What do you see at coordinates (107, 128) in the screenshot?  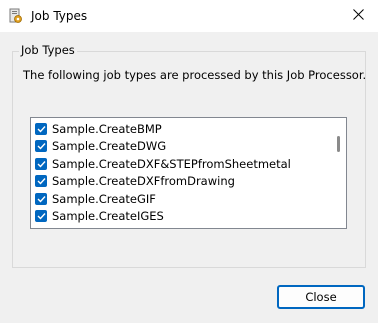 I see `list-item-label: Sample.CreateBMP` at bounding box center [107, 128].